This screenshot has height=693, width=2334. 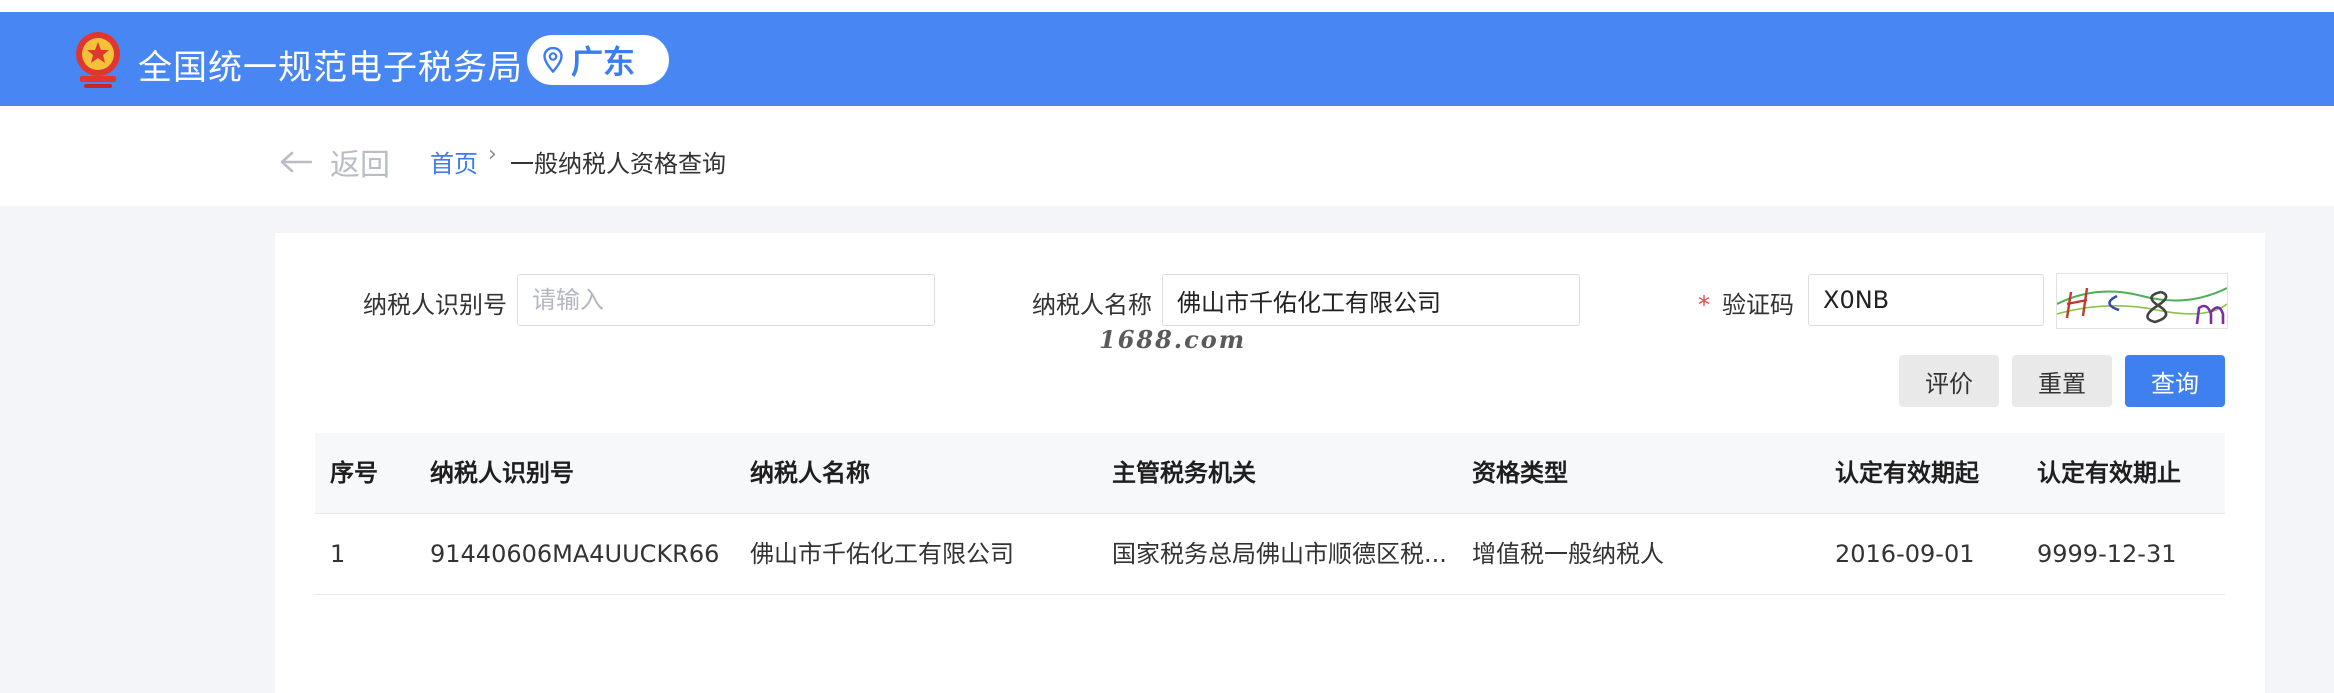 What do you see at coordinates (454, 161) in the screenshot?
I see `breadcrumb-home-link: 首页` at bounding box center [454, 161].